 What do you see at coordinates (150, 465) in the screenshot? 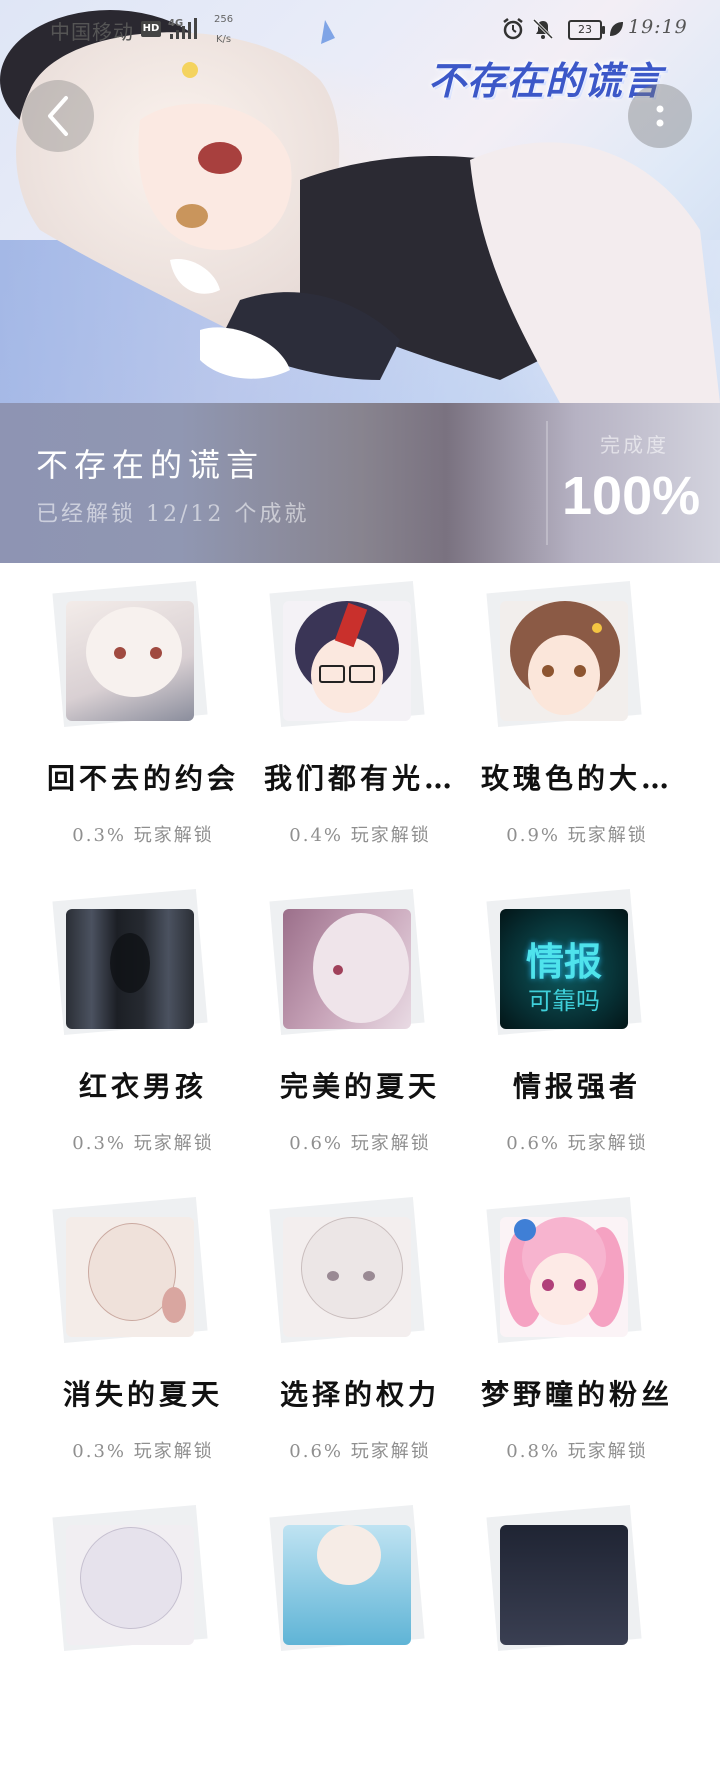
I see `game-title: 不存在的谎言` at bounding box center [150, 465].